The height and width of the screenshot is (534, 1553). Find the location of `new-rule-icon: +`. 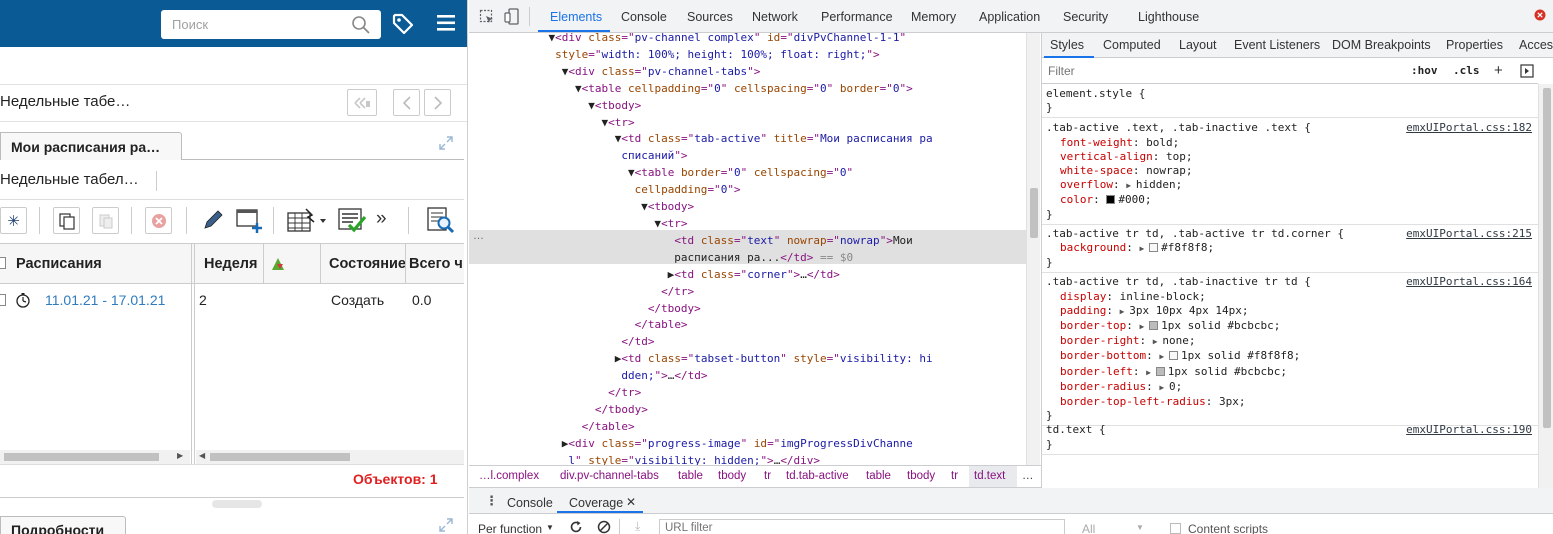

new-rule-icon: + is located at coordinates (1498, 70).